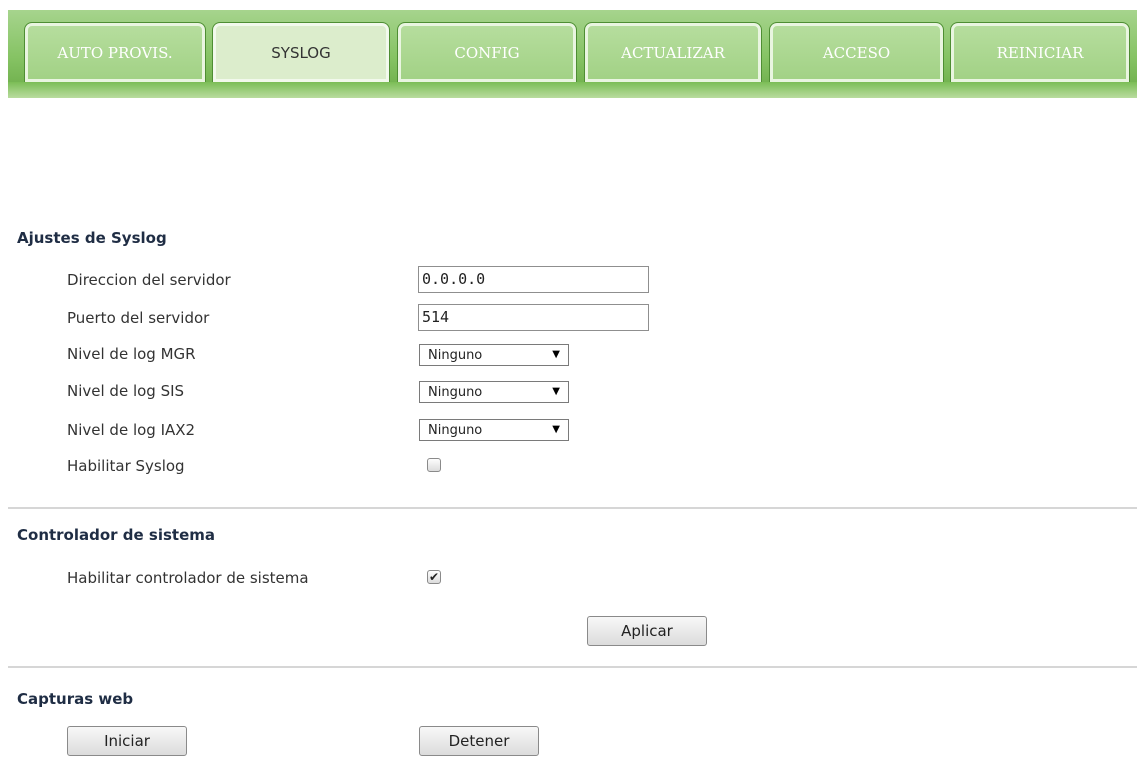 This screenshot has width=1137, height=768. I want to click on tab-bar-bottom-strip, so click(572, 90).